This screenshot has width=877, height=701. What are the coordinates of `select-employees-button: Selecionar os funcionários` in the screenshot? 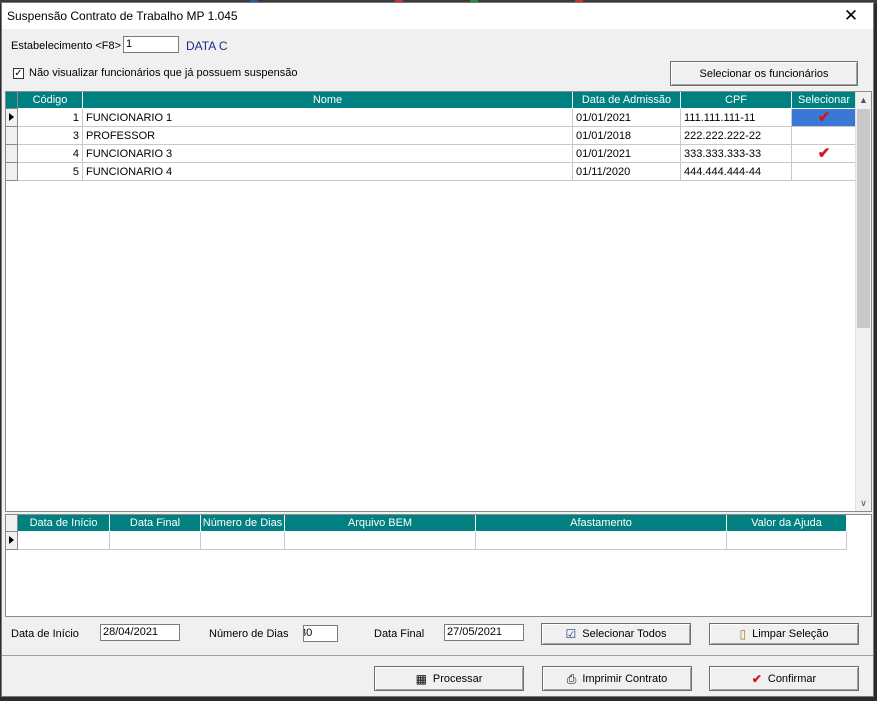 It's located at (764, 73).